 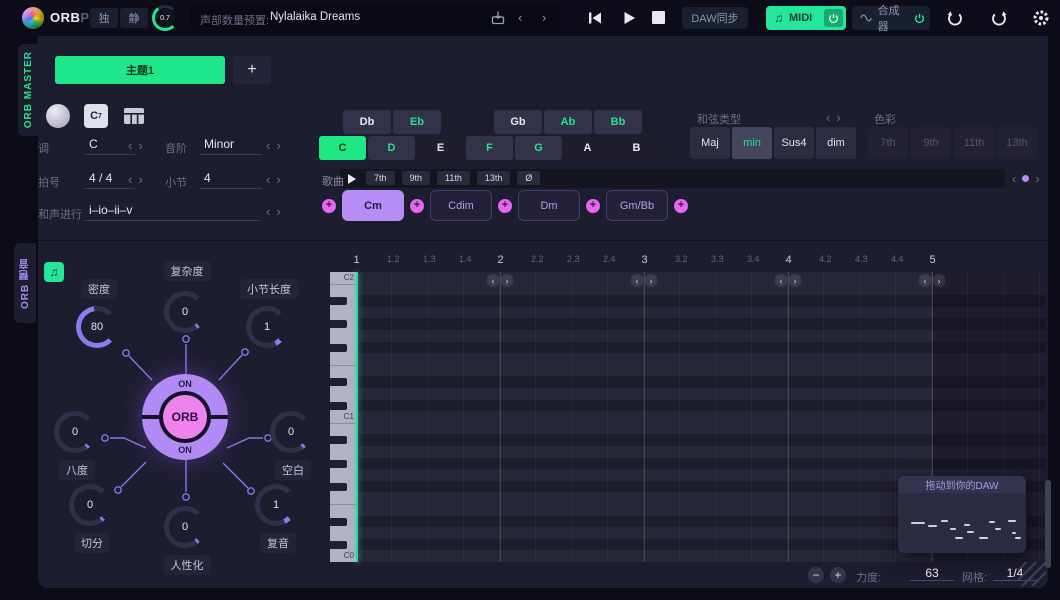 I want to click on chord-block-Cm: Cm, so click(x=373, y=205).